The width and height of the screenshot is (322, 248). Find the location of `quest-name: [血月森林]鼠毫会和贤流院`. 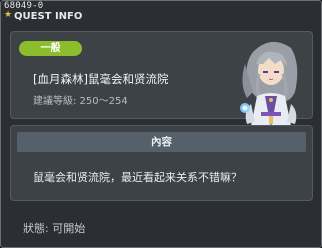

quest-name: [血月森林]鼠毫会和贤流院 is located at coordinates (101, 79).